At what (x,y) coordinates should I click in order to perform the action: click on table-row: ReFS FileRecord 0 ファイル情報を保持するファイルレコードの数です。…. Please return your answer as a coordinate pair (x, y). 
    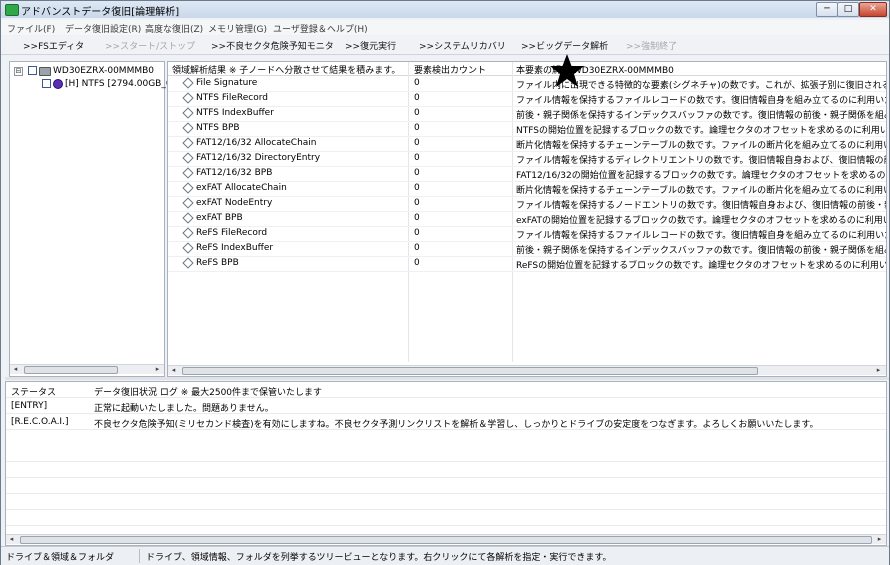
    Looking at the image, I should click on (527, 234).